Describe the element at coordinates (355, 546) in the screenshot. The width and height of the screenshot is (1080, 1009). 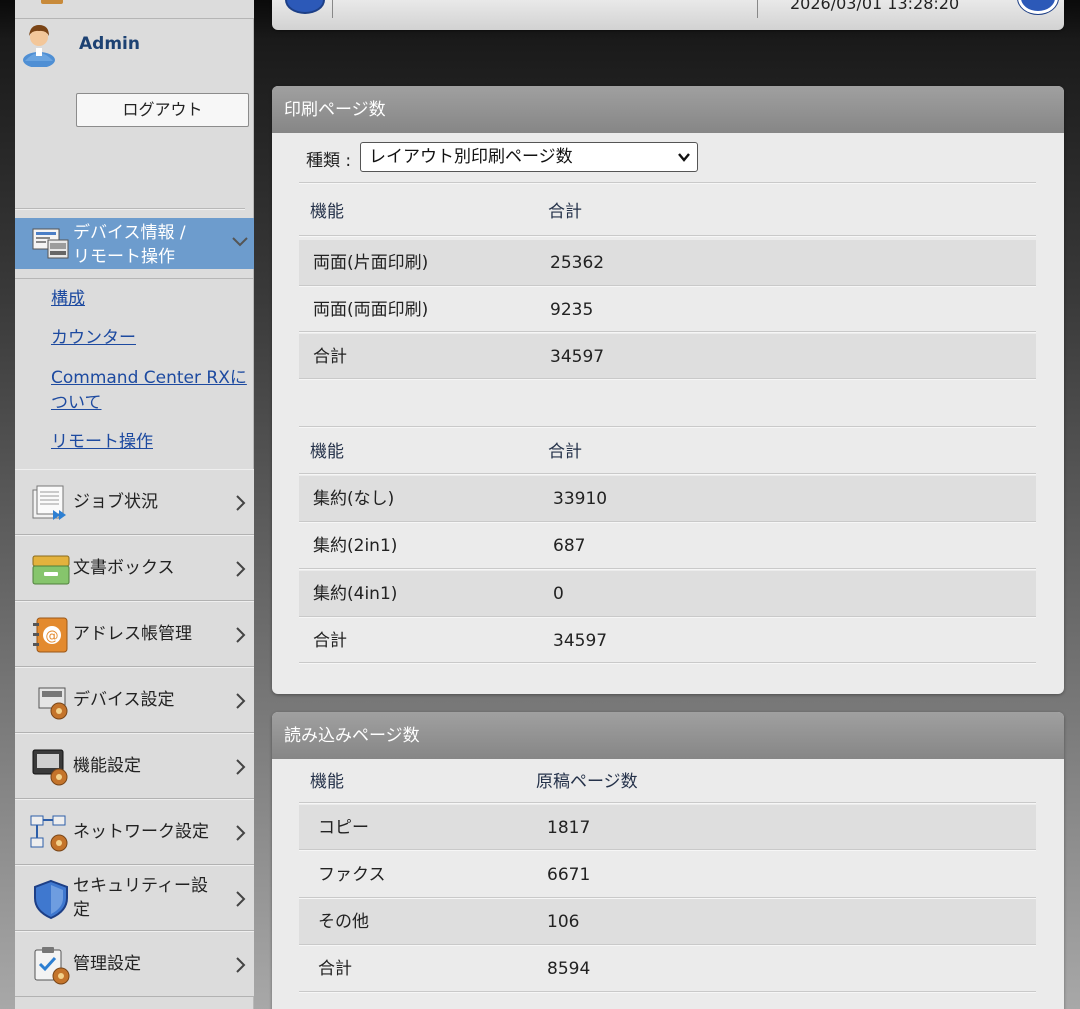
I see `row-function: 集約(2in1)` at that location.